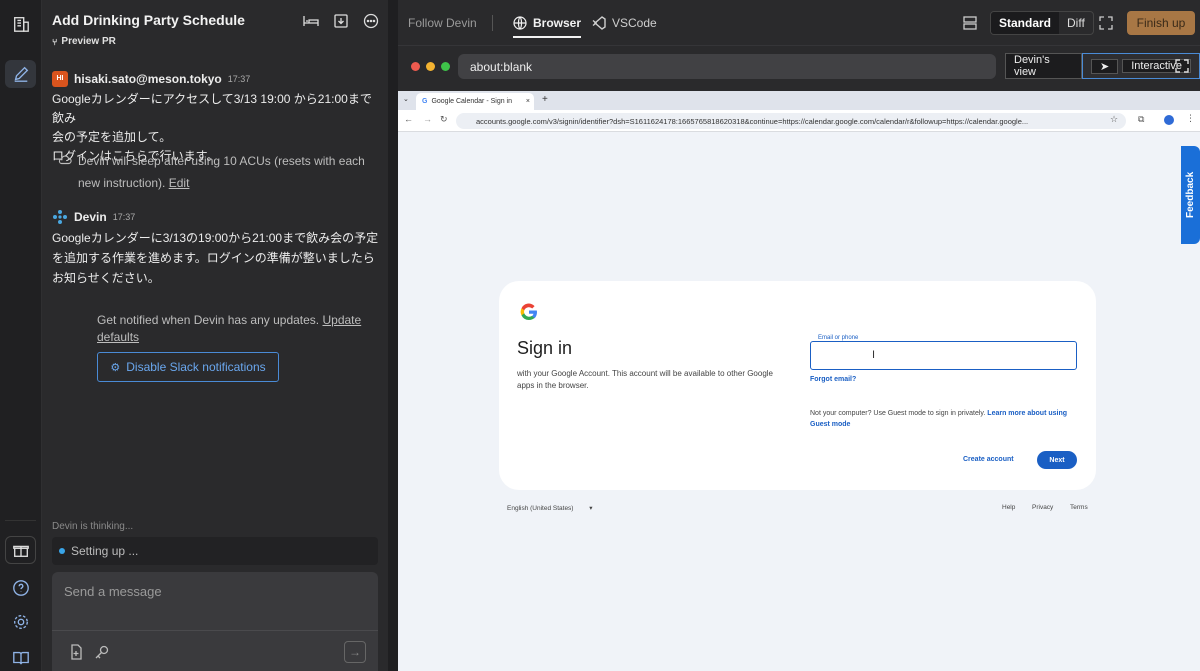 Image resolution: width=1200 pixels, height=671 pixels. I want to click on composer-tools, so click(89, 652).